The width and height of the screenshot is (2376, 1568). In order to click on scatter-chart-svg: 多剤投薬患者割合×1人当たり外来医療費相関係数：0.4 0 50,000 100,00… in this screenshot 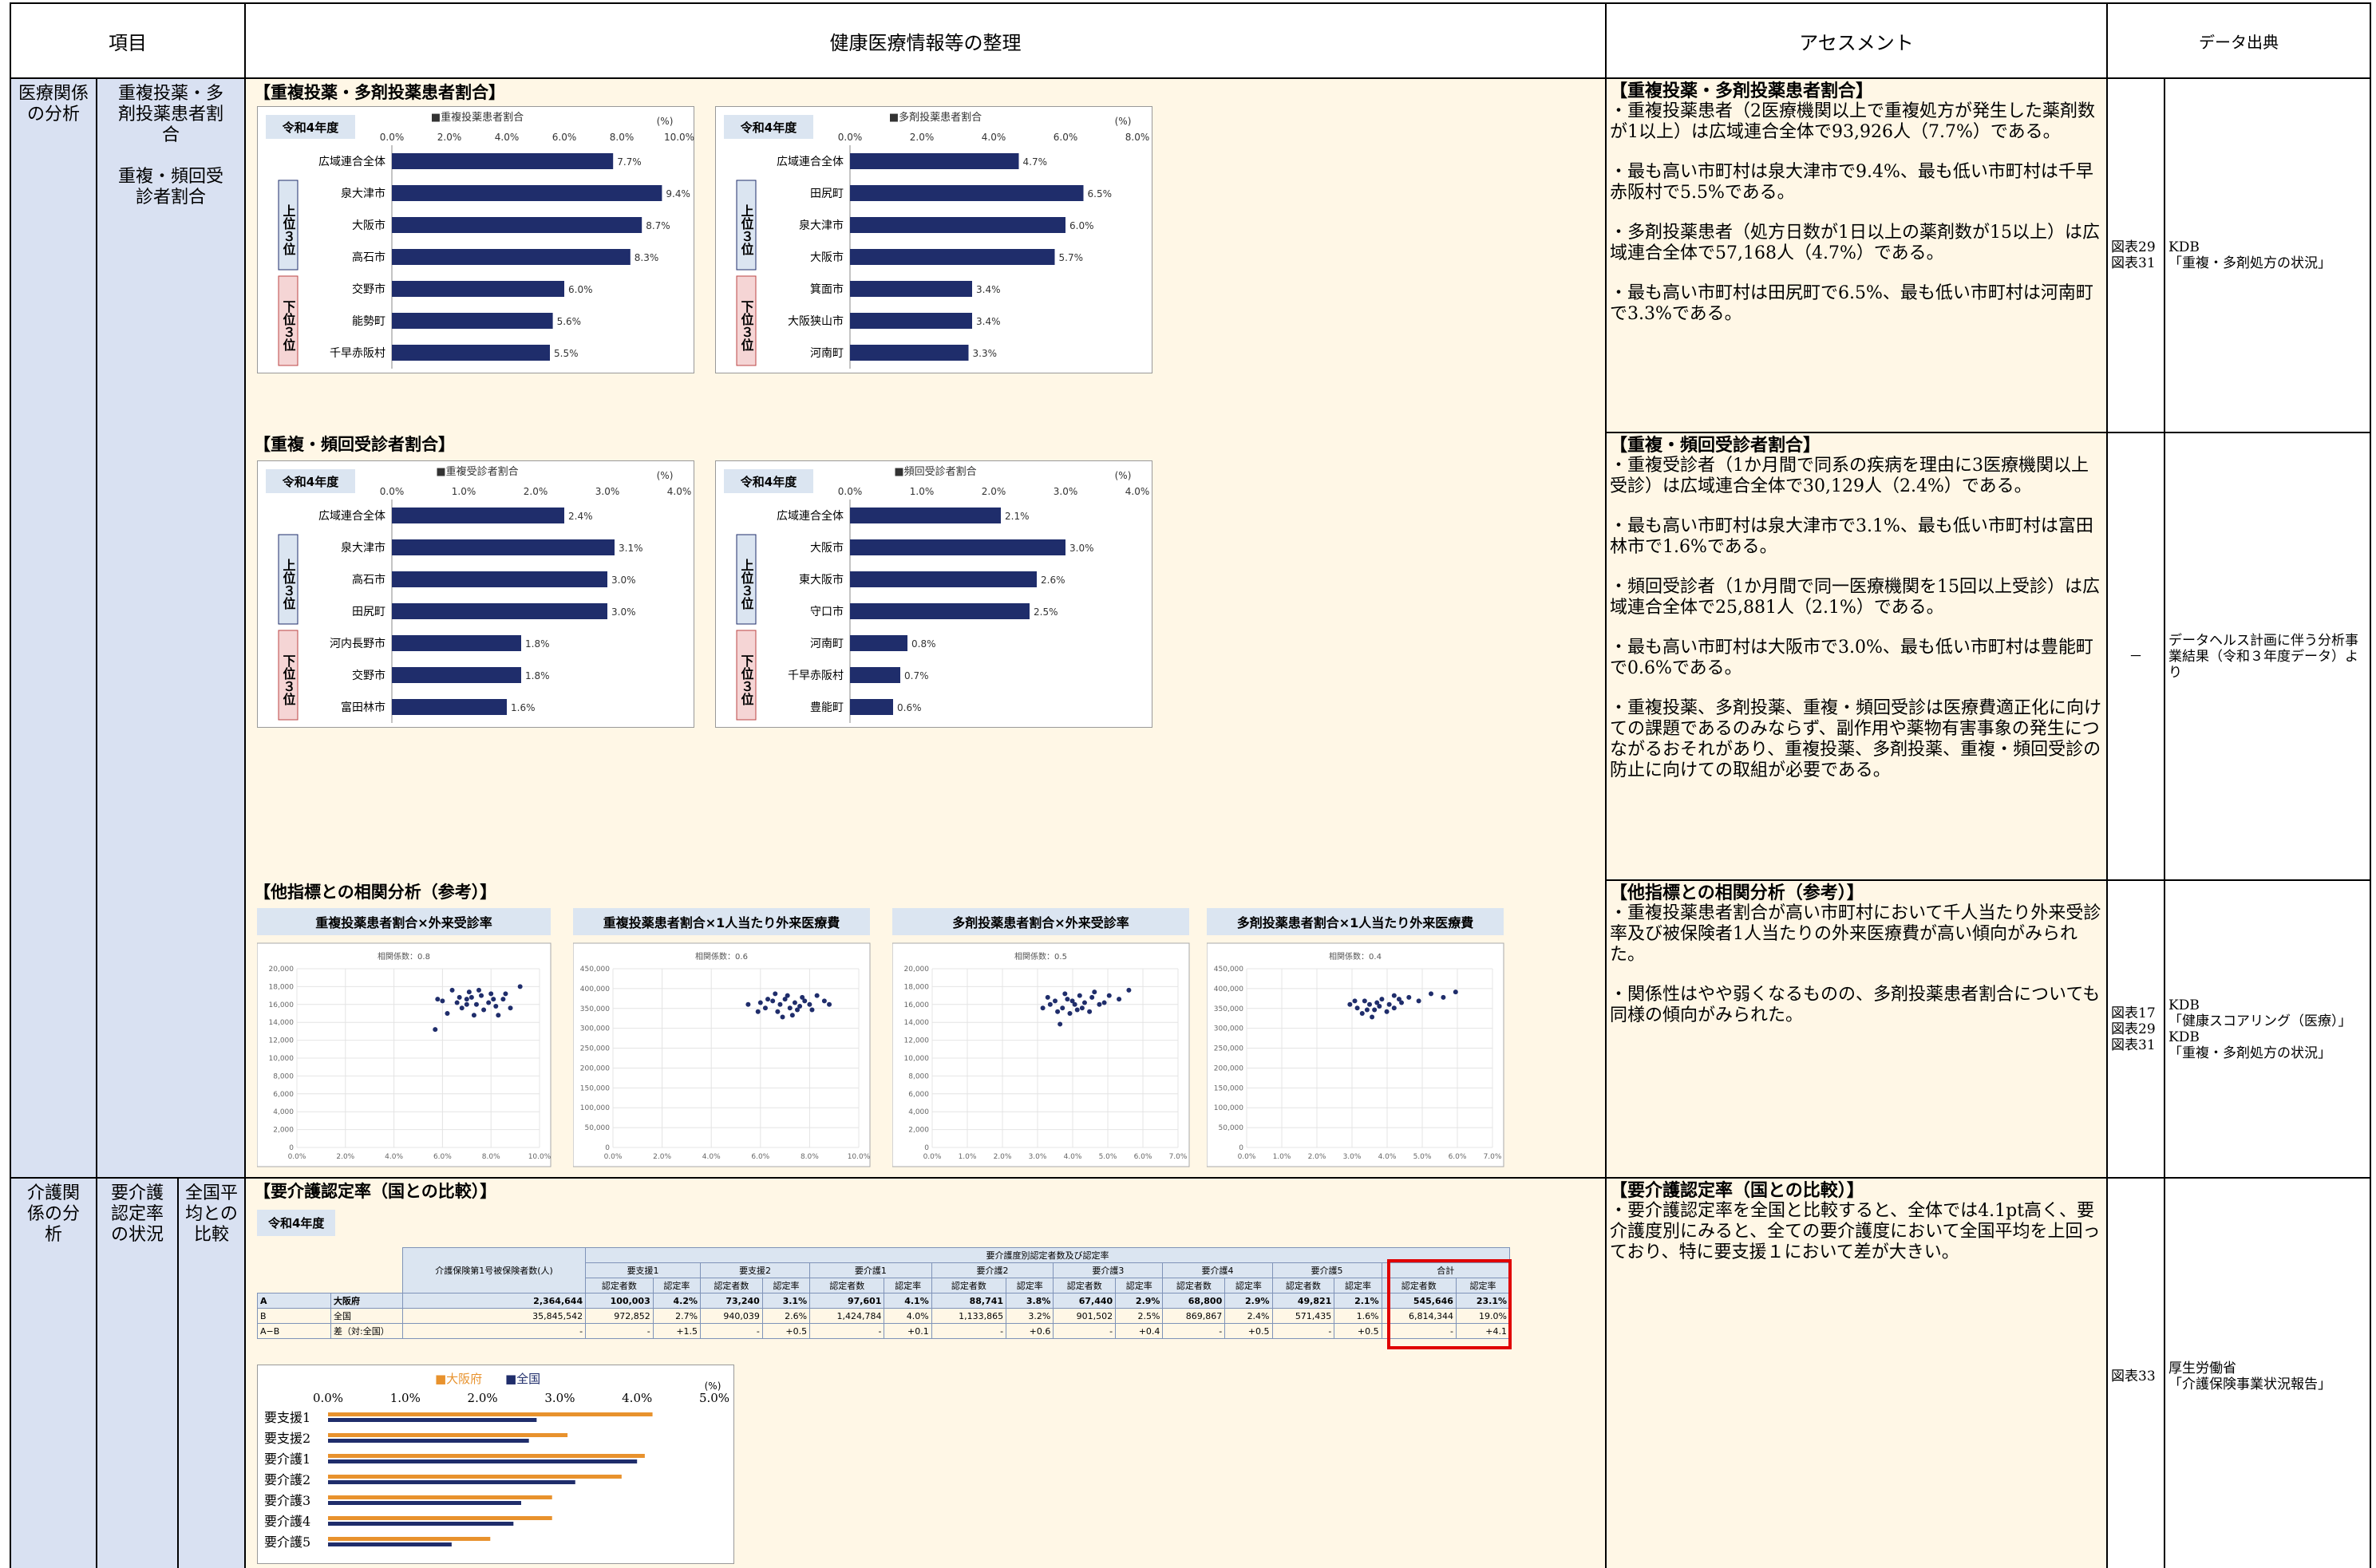, I will do `click(1355, 1037)`.